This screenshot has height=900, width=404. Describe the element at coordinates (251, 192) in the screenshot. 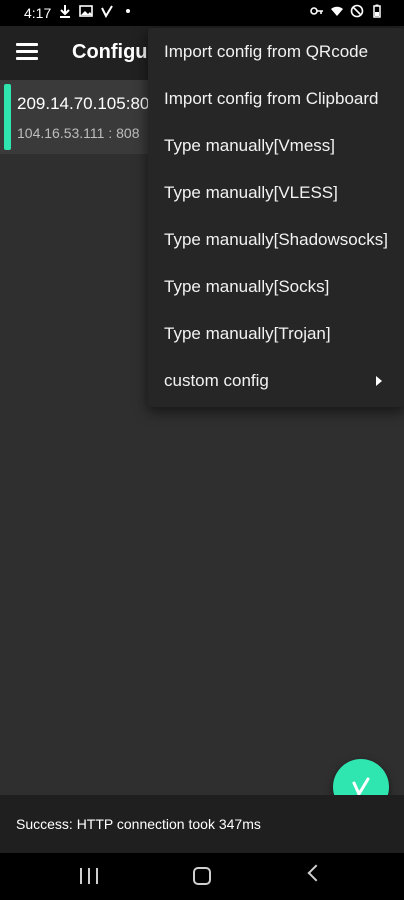

I see `menu-item-vless: Type manually[VLESS]` at that location.